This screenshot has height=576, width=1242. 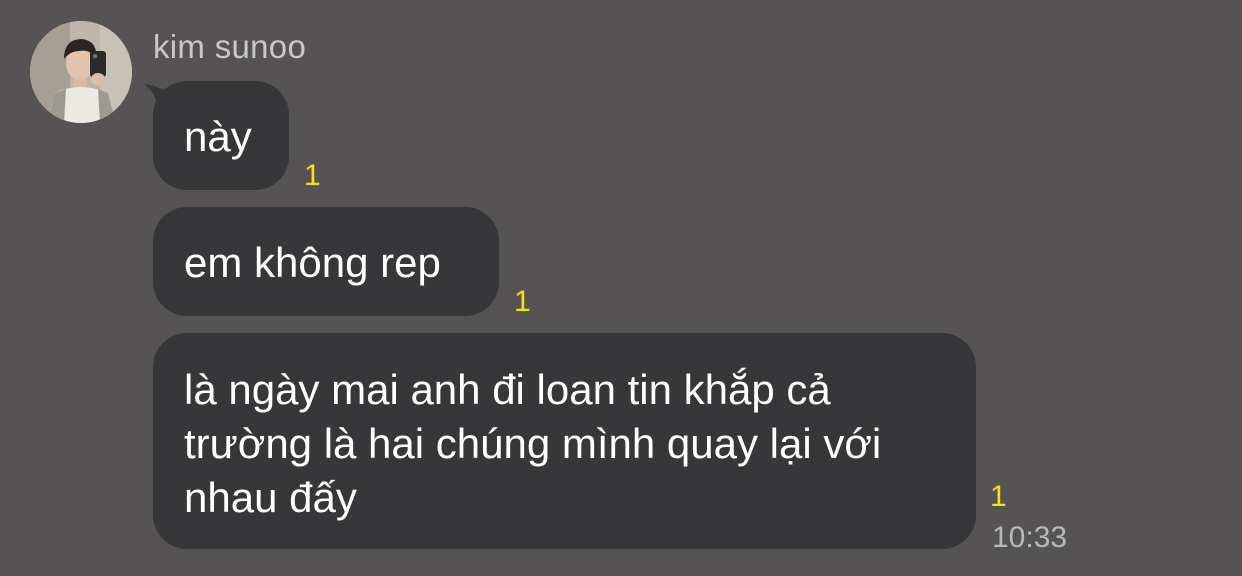 I want to click on avatar, so click(x=81, y=72).